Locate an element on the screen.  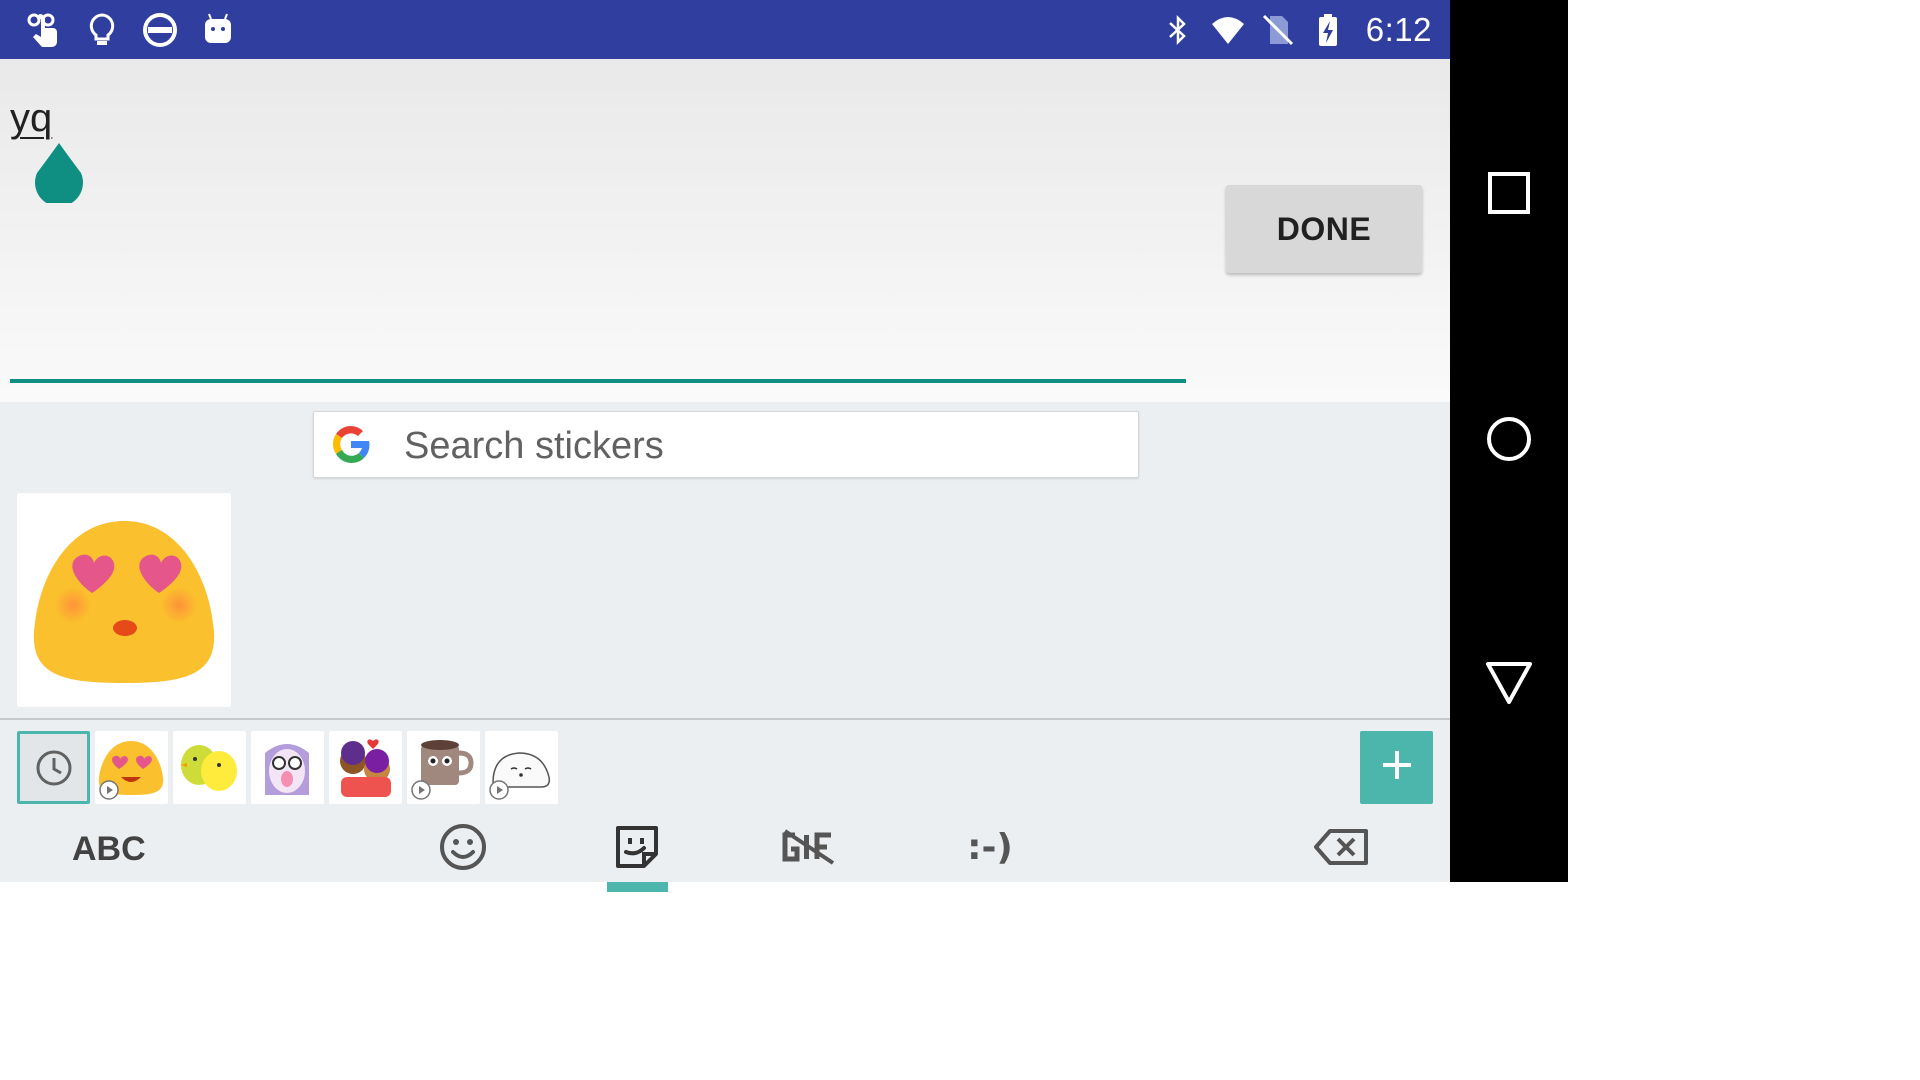
chick-pack is located at coordinates (209, 767).